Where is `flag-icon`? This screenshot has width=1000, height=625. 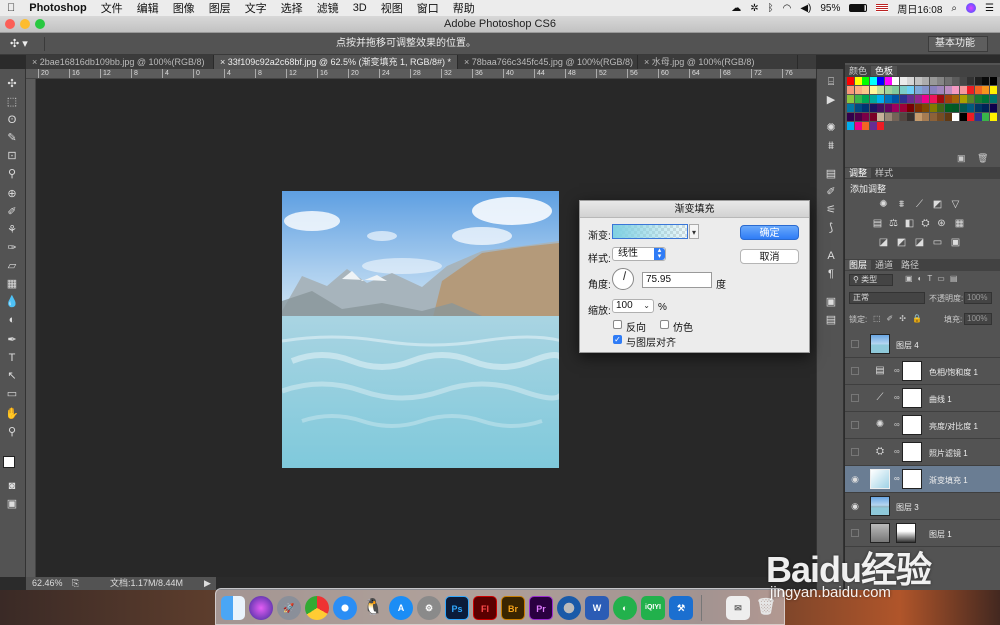 flag-icon is located at coordinates (882, 8).